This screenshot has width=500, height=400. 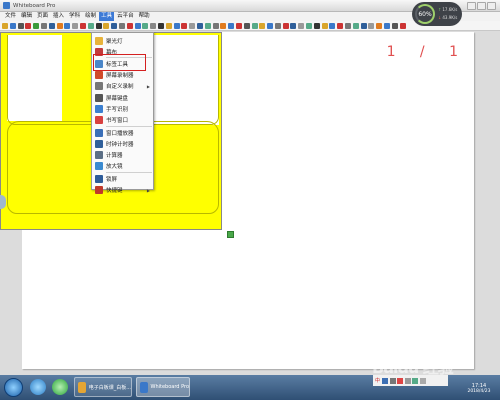 I want to click on minimize-button, so click(x=471, y=6).